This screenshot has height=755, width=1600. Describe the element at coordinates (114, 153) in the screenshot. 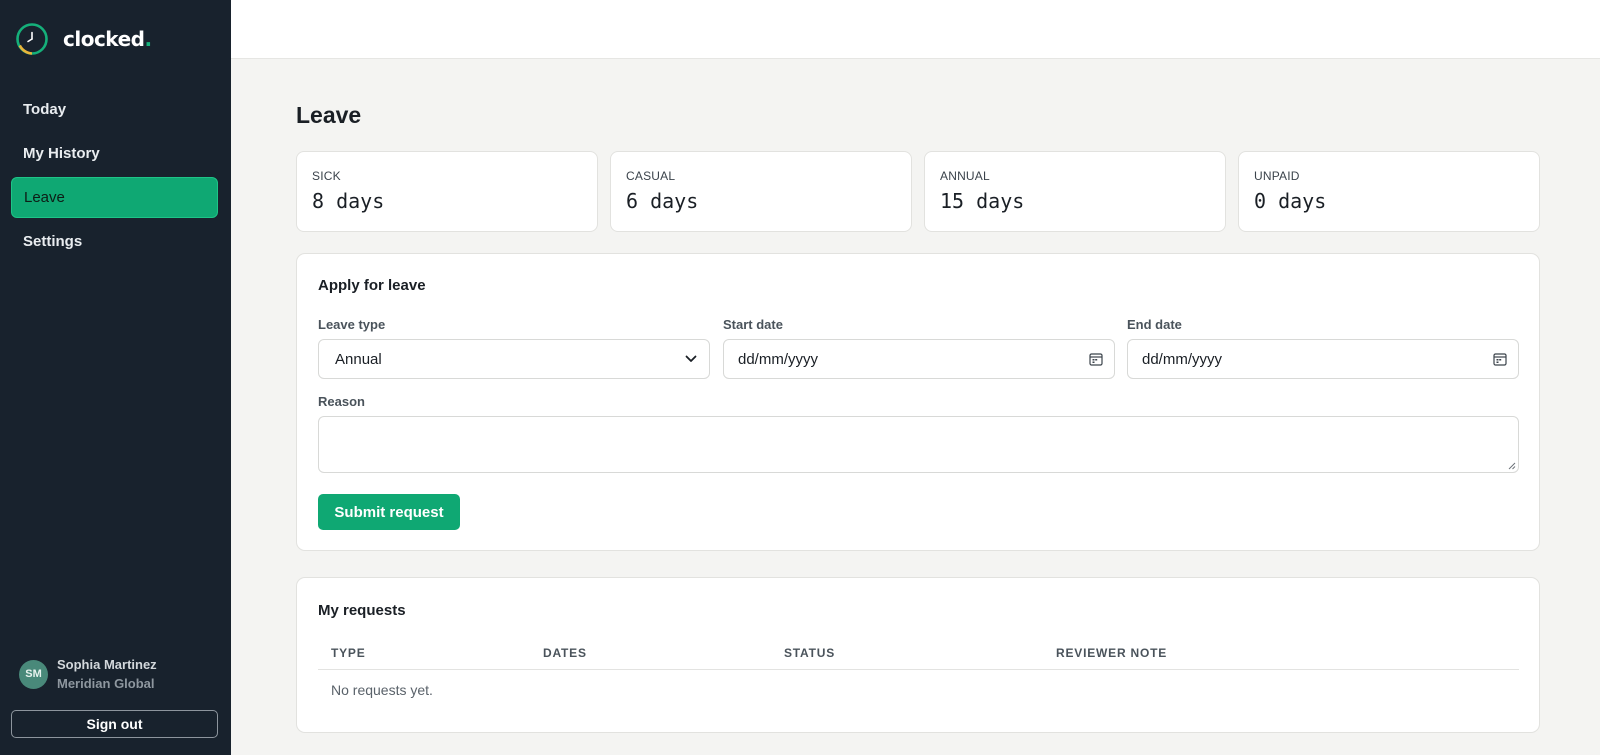

I see `sidebar-item-my-history: My History` at that location.